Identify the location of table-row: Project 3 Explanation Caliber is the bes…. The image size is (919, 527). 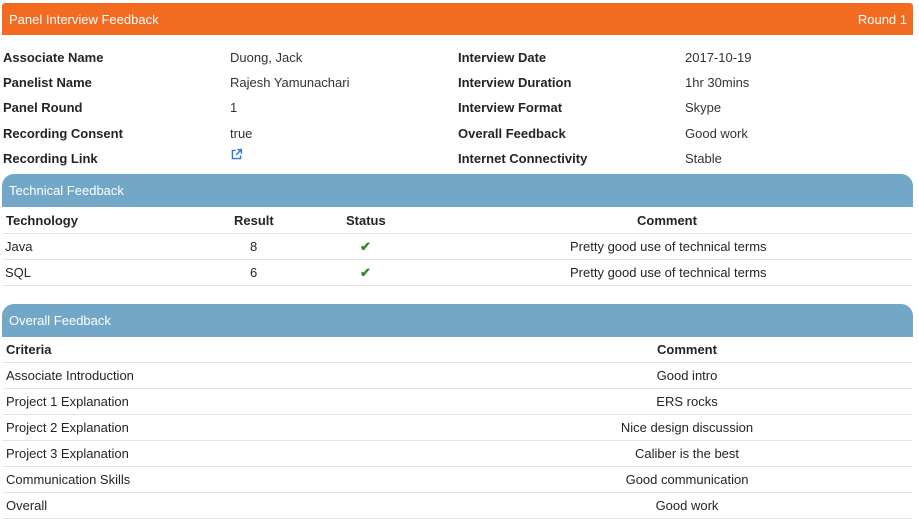
(457, 454).